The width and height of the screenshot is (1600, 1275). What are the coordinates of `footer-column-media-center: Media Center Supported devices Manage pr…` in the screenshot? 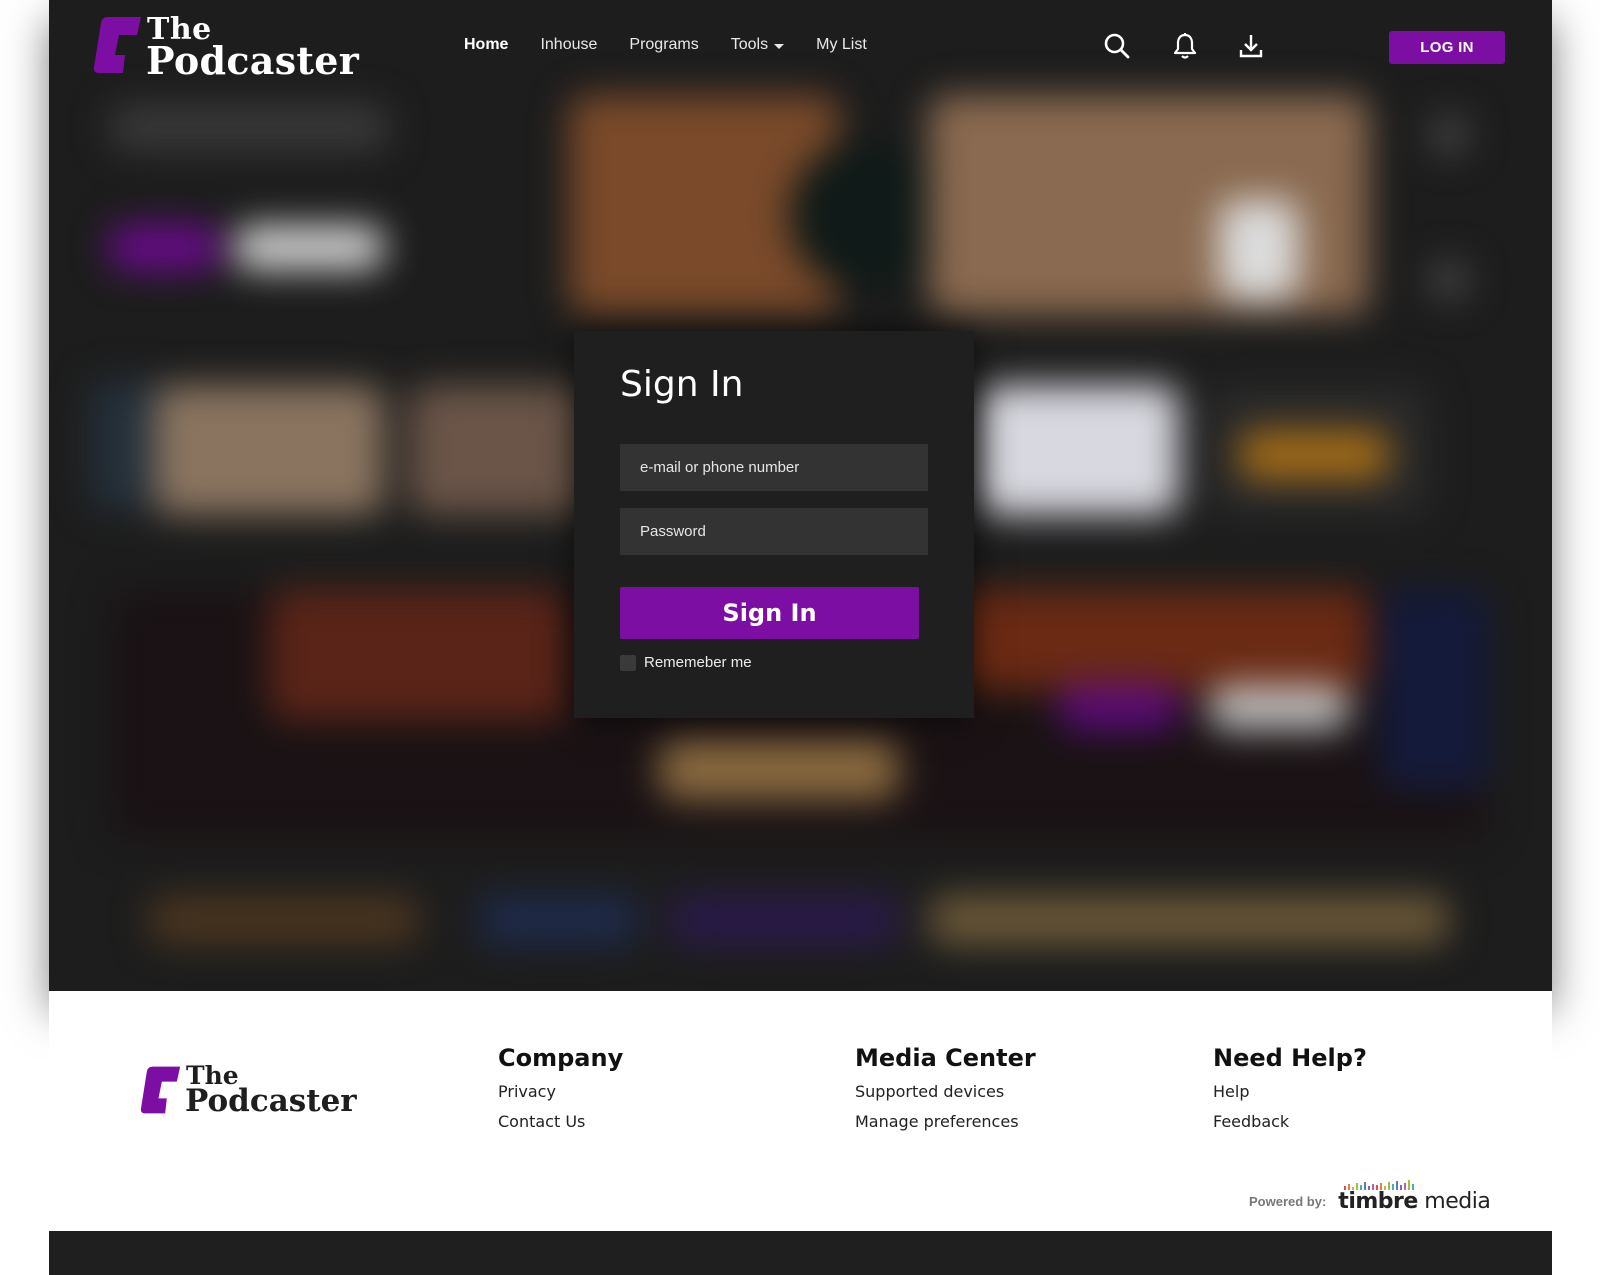 It's located at (945, 1093).